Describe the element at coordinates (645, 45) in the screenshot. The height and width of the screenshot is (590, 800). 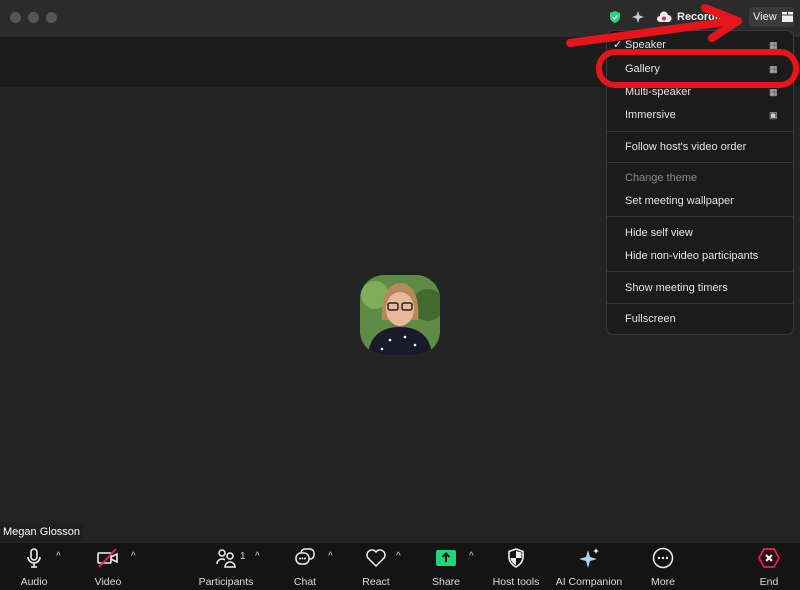
I see `menu-item-label: Speaker` at that location.